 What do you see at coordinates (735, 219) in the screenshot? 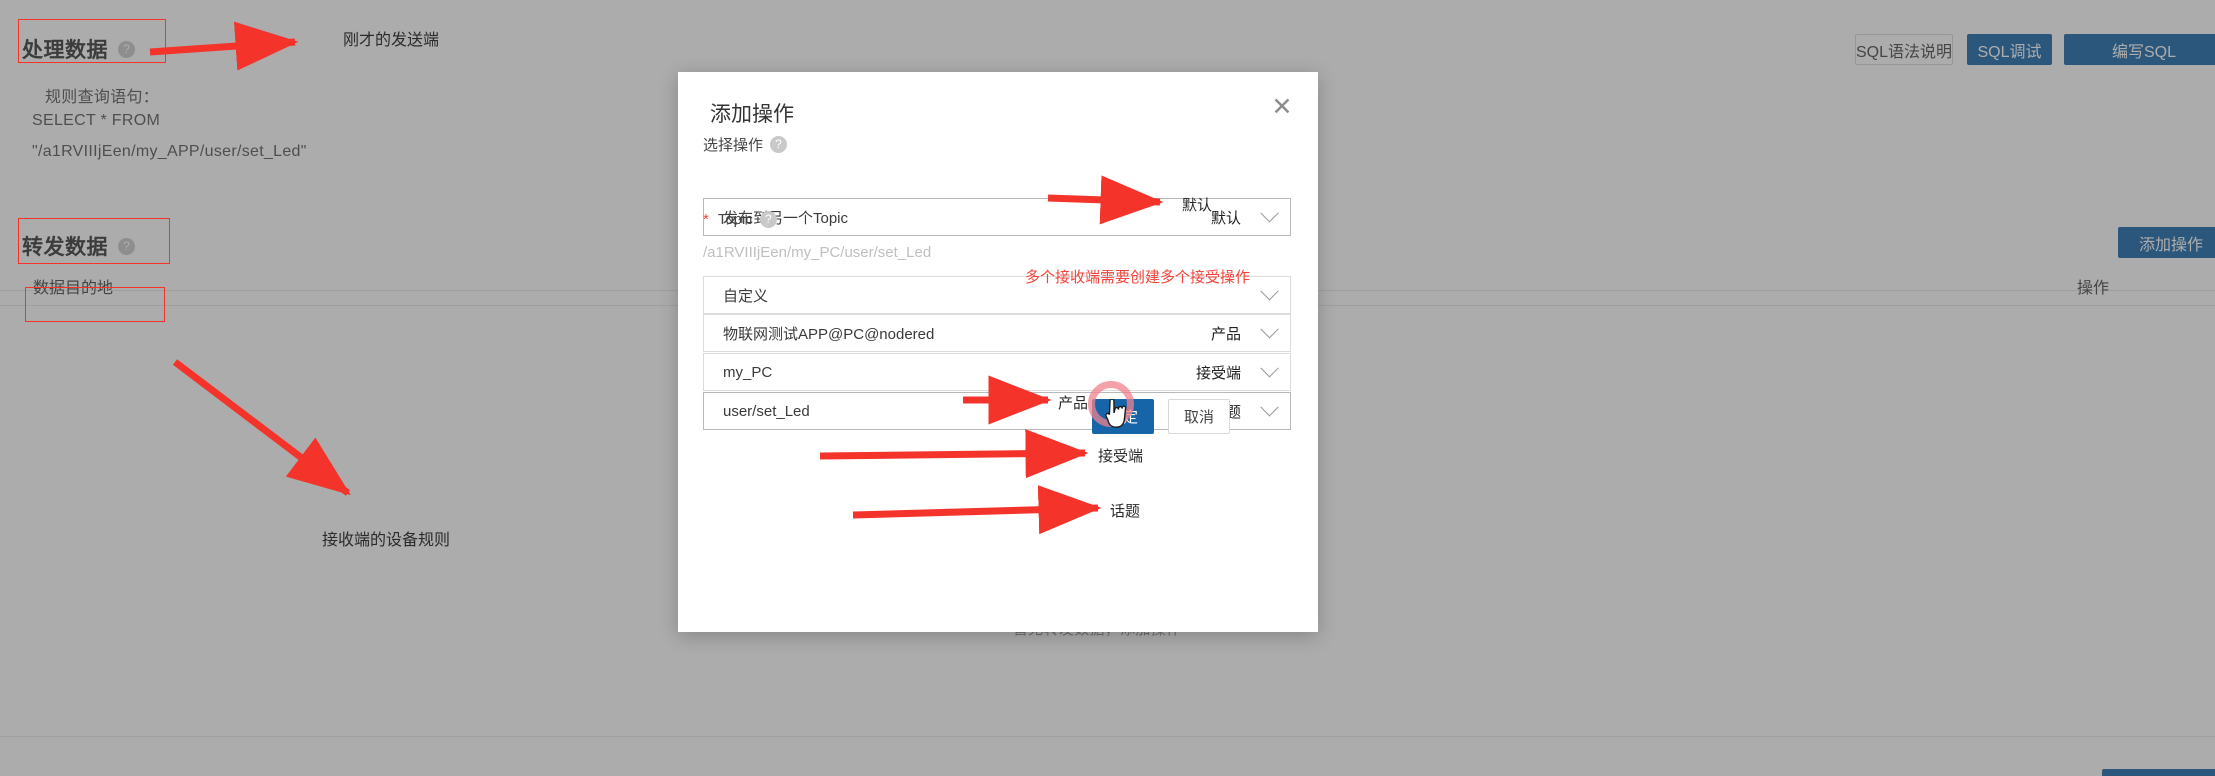
I see `topic-label: Topic` at bounding box center [735, 219].